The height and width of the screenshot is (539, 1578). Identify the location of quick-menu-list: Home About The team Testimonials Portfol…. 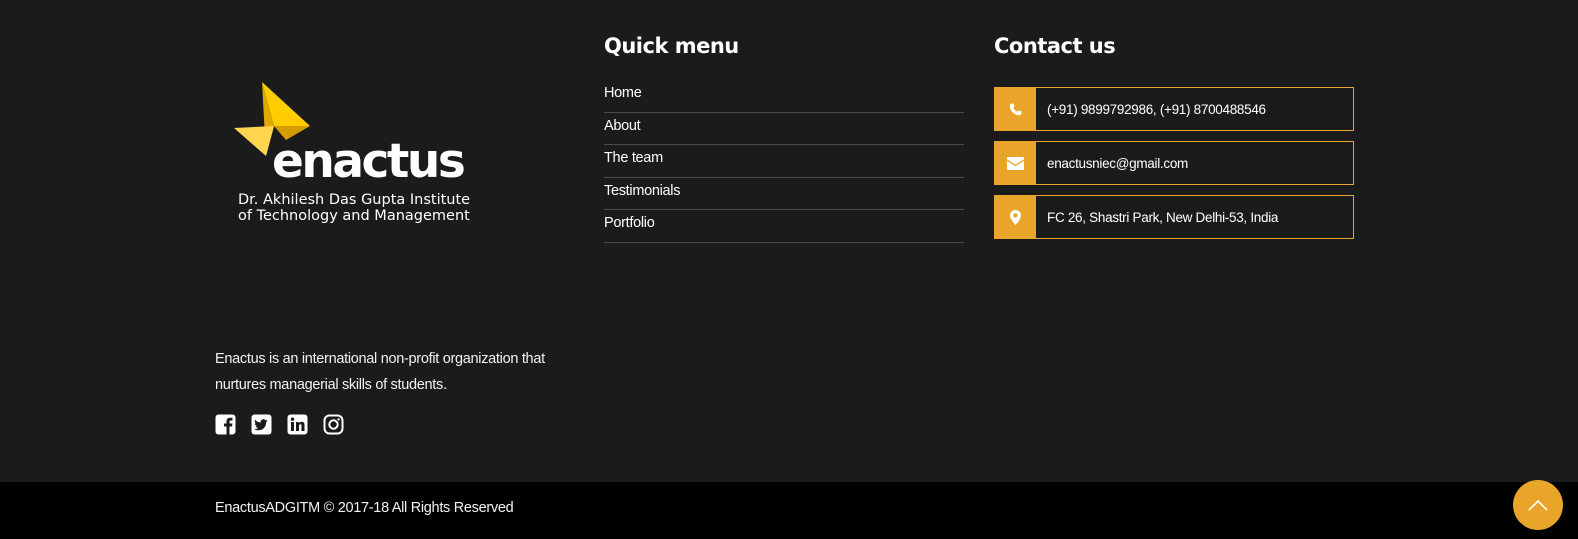
(784, 161).